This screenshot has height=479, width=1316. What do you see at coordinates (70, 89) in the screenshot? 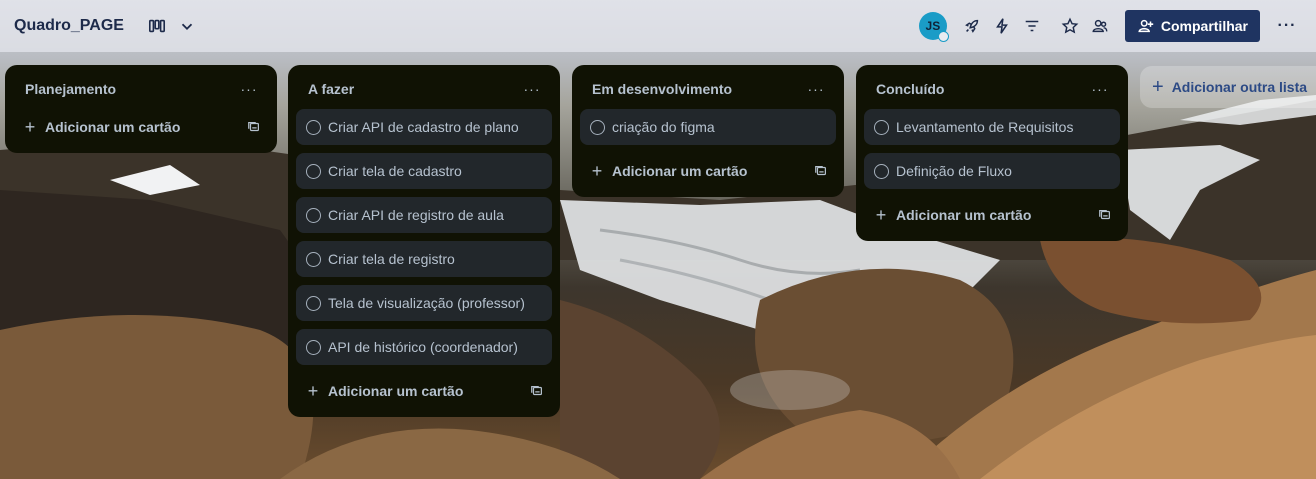
I see `list-title: Planejamento` at bounding box center [70, 89].